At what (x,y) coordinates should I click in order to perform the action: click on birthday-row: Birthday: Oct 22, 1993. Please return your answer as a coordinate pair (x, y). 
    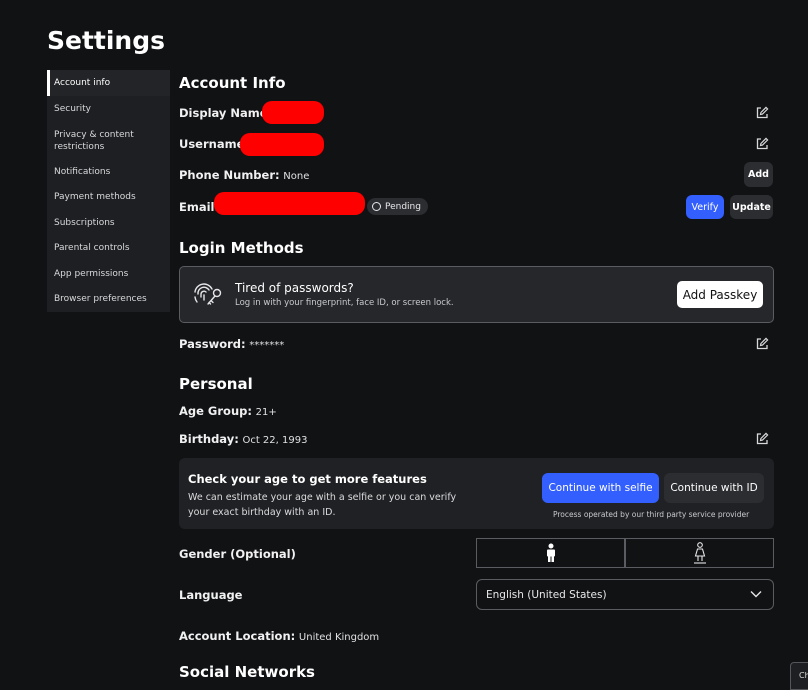
    Looking at the image, I should click on (243, 439).